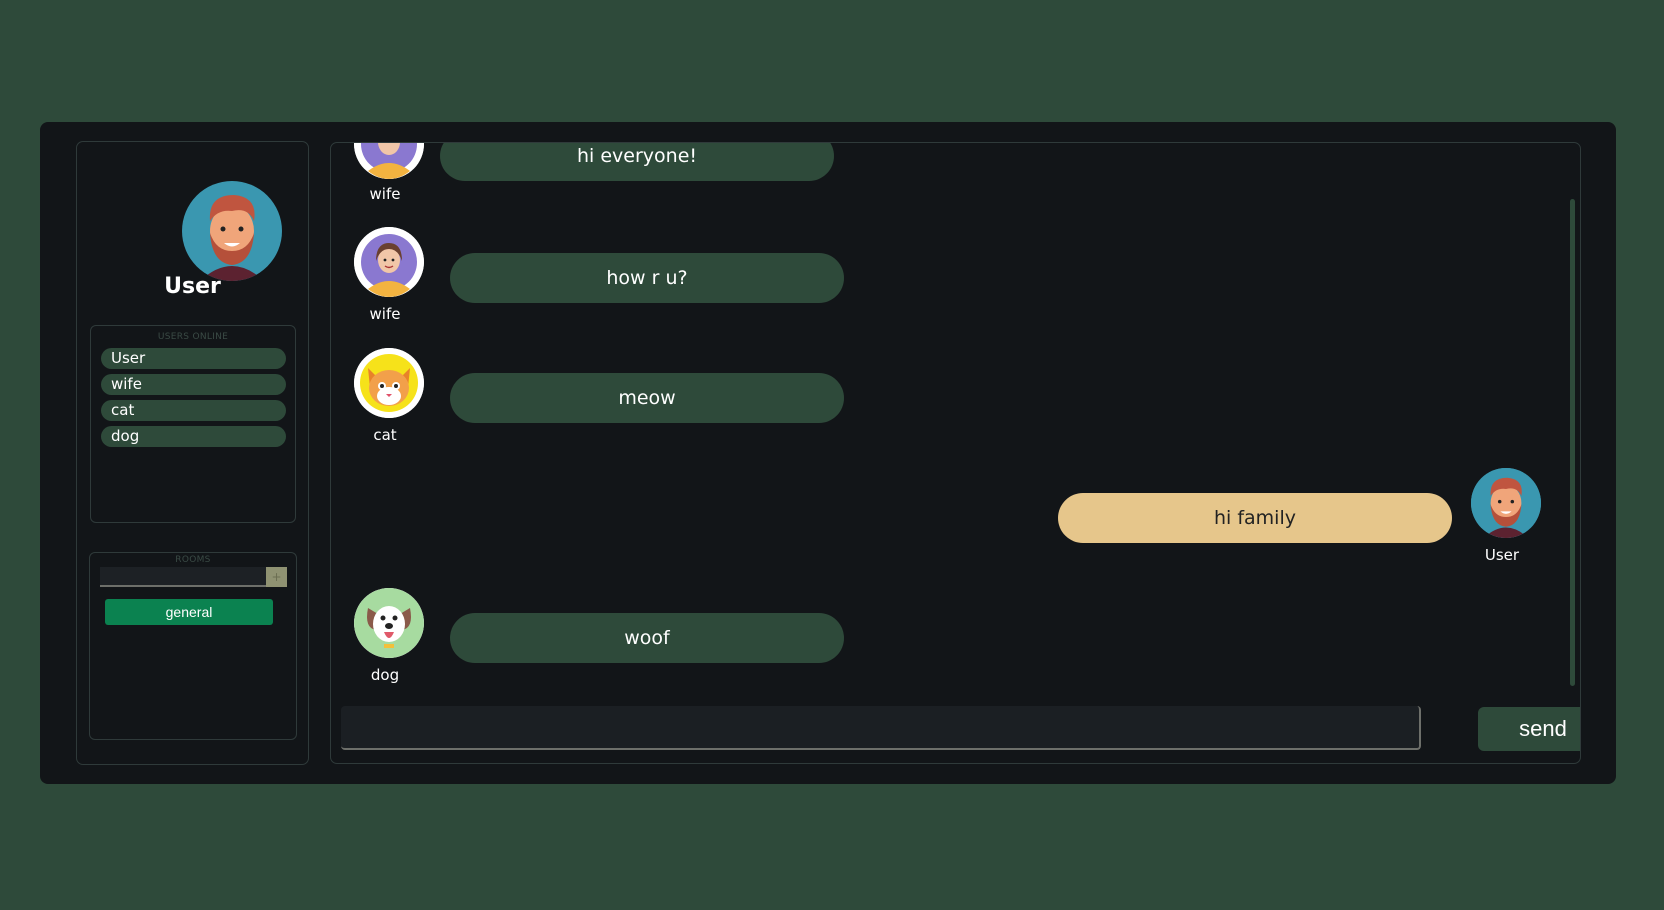 The width and height of the screenshot is (1664, 910). Describe the element at coordinates (385, 675) in the screenshot. I see `message-sender: dog` at that location.